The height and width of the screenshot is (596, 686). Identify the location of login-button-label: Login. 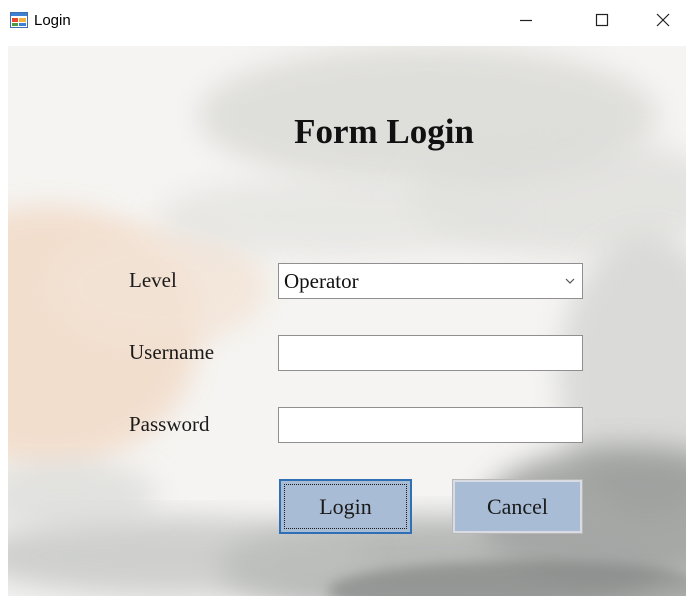
(345, 506).